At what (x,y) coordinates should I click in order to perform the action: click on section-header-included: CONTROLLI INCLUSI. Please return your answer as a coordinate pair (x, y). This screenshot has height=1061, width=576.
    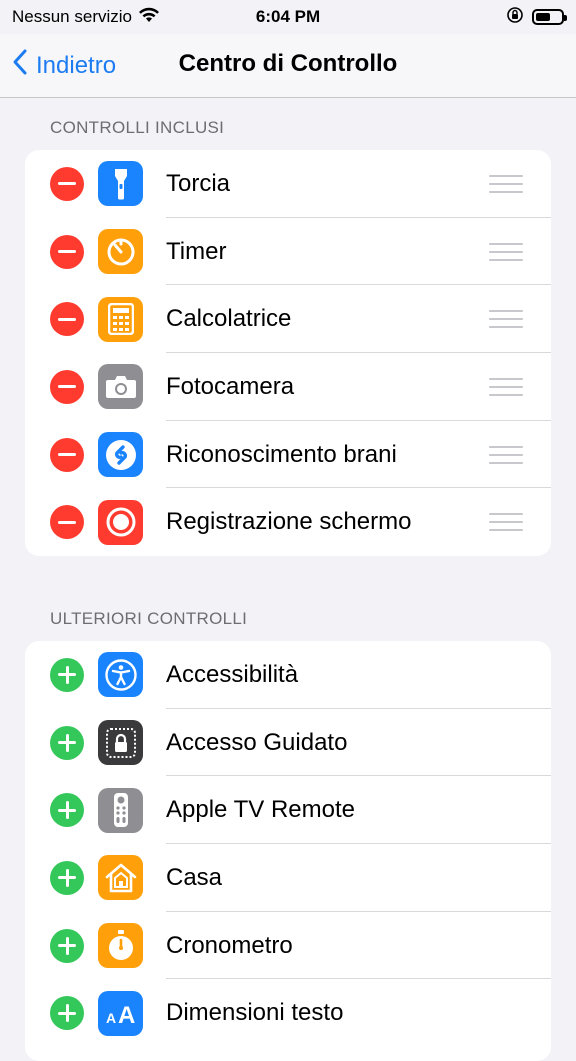
    Looking at the image, I should click on (137, 127).